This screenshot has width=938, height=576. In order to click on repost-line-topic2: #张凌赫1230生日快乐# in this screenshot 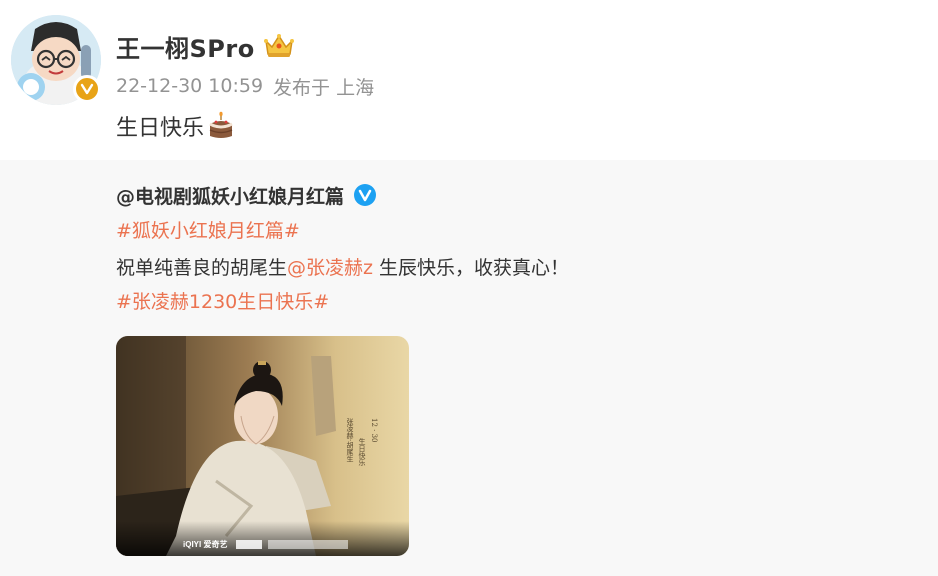, I will do `click(222, 300)`.